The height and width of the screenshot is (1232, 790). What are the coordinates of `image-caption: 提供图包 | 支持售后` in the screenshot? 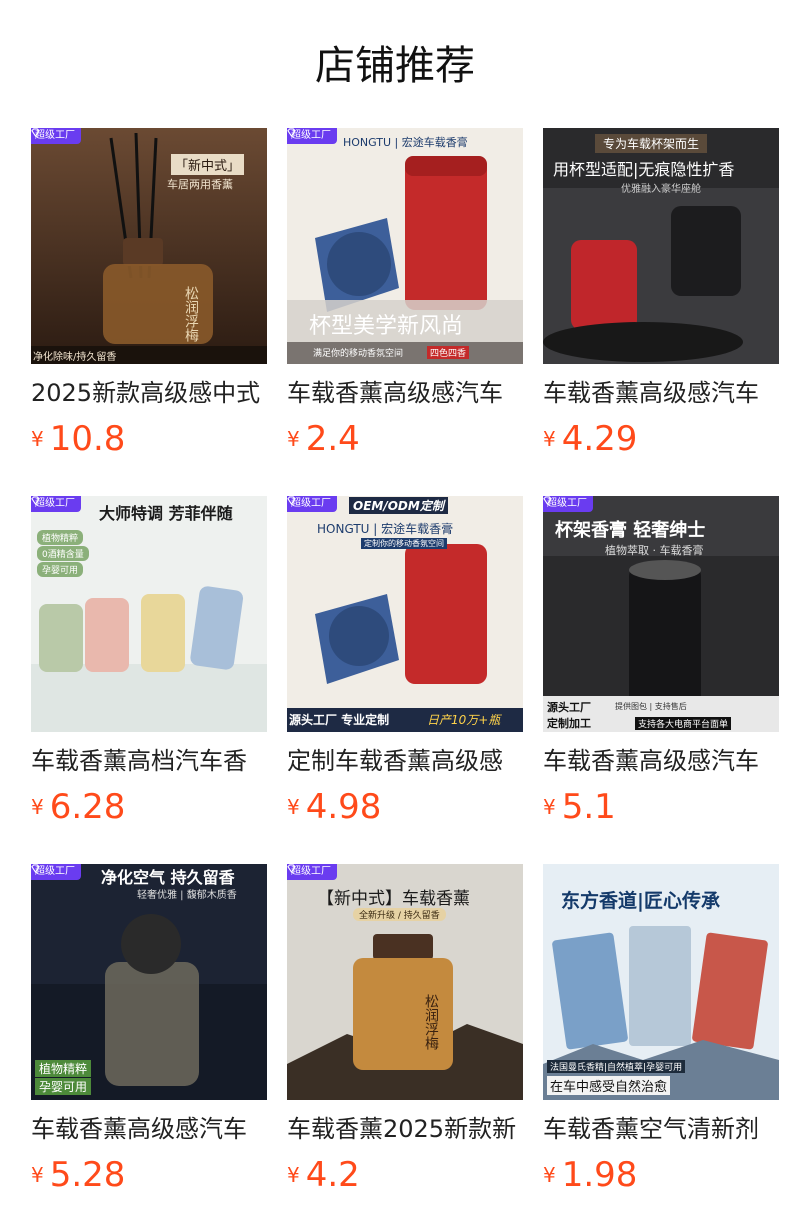 It's located at (651, 706).